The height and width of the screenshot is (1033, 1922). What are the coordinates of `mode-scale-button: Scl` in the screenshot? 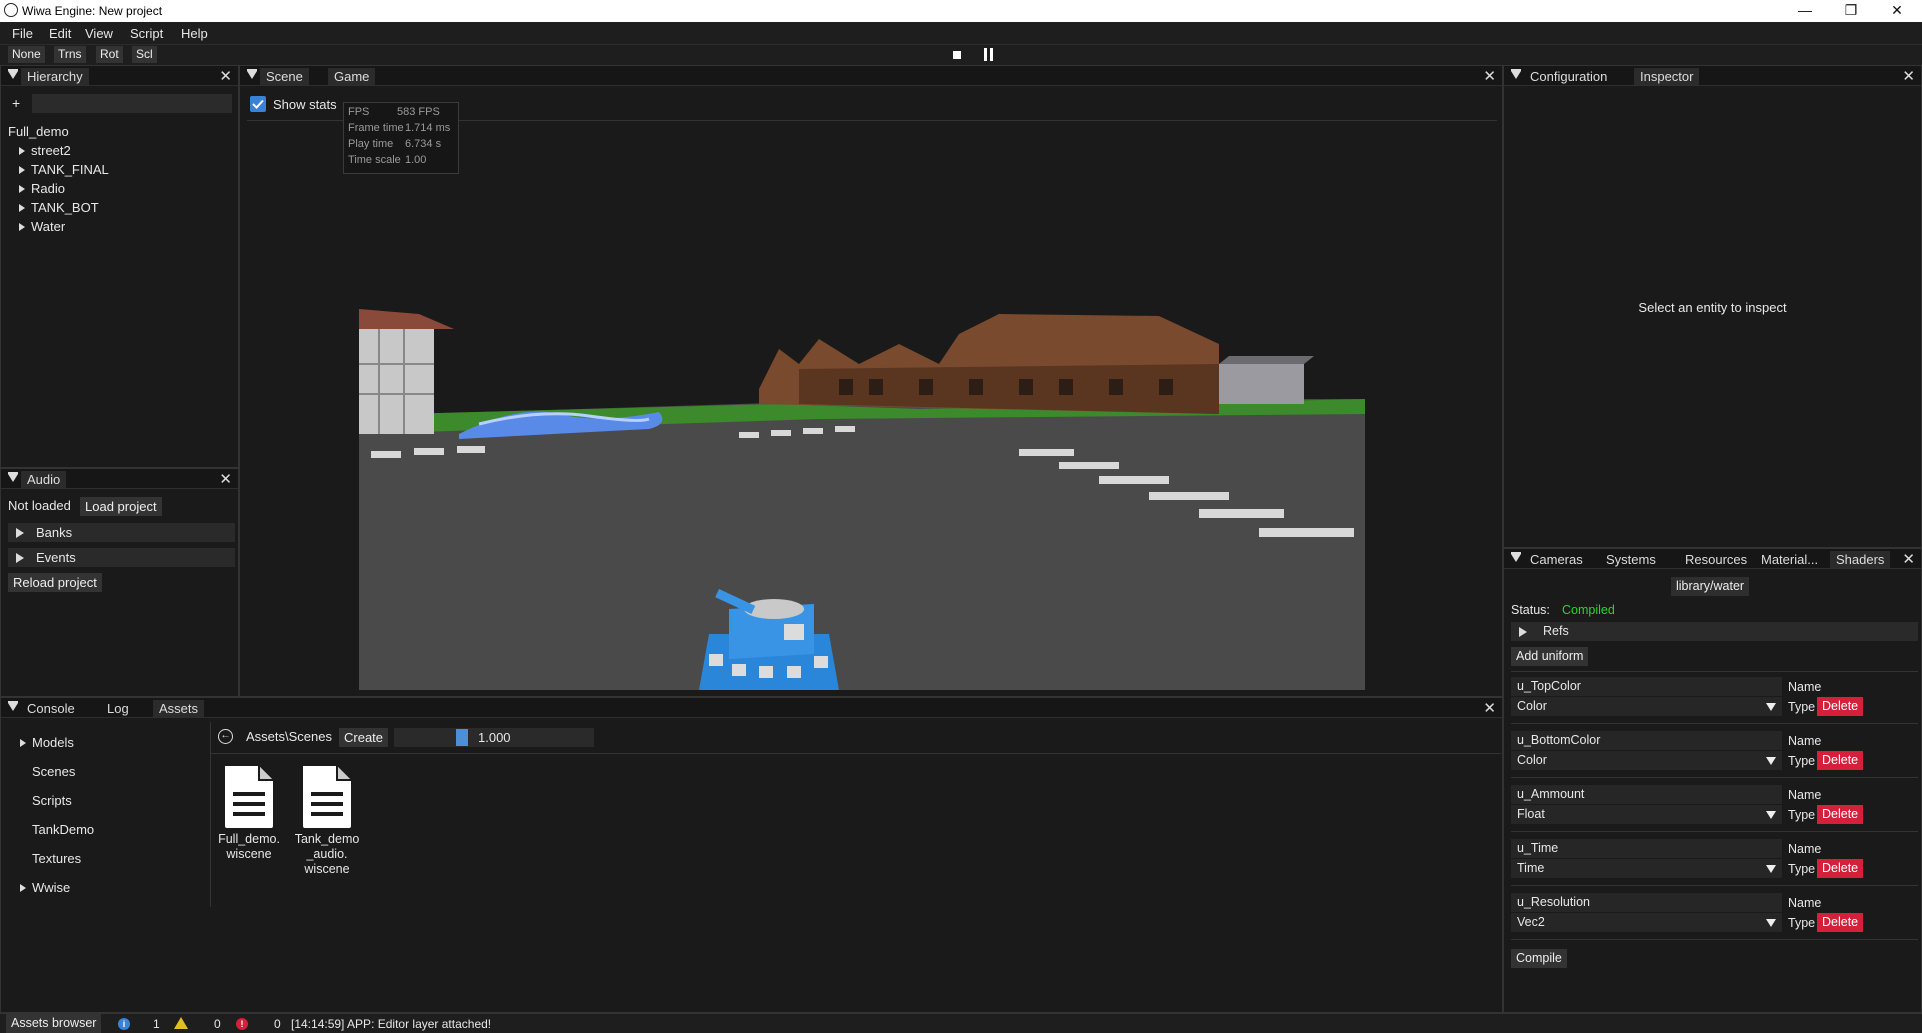 It's located at (144, 54).